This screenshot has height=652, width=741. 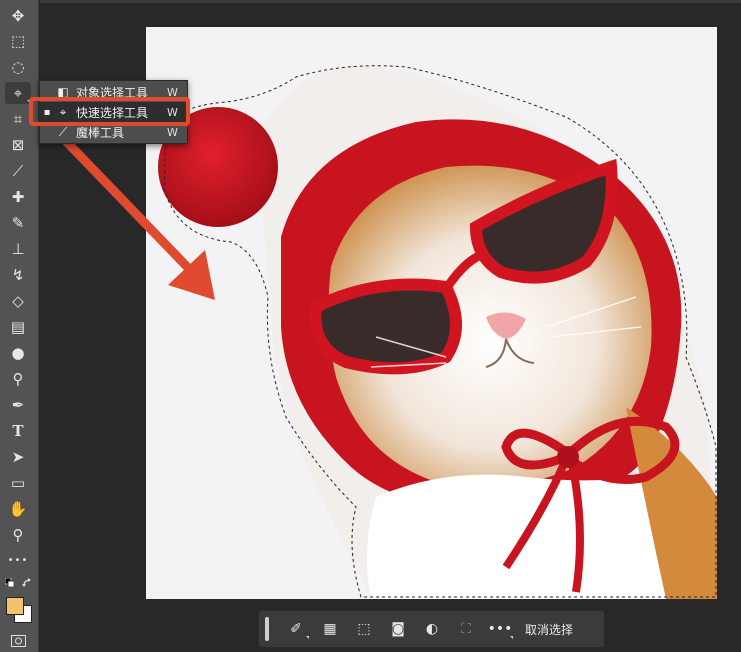 I want to click on path-selection-tool-icon: ➤, so click(x=18, y=457).